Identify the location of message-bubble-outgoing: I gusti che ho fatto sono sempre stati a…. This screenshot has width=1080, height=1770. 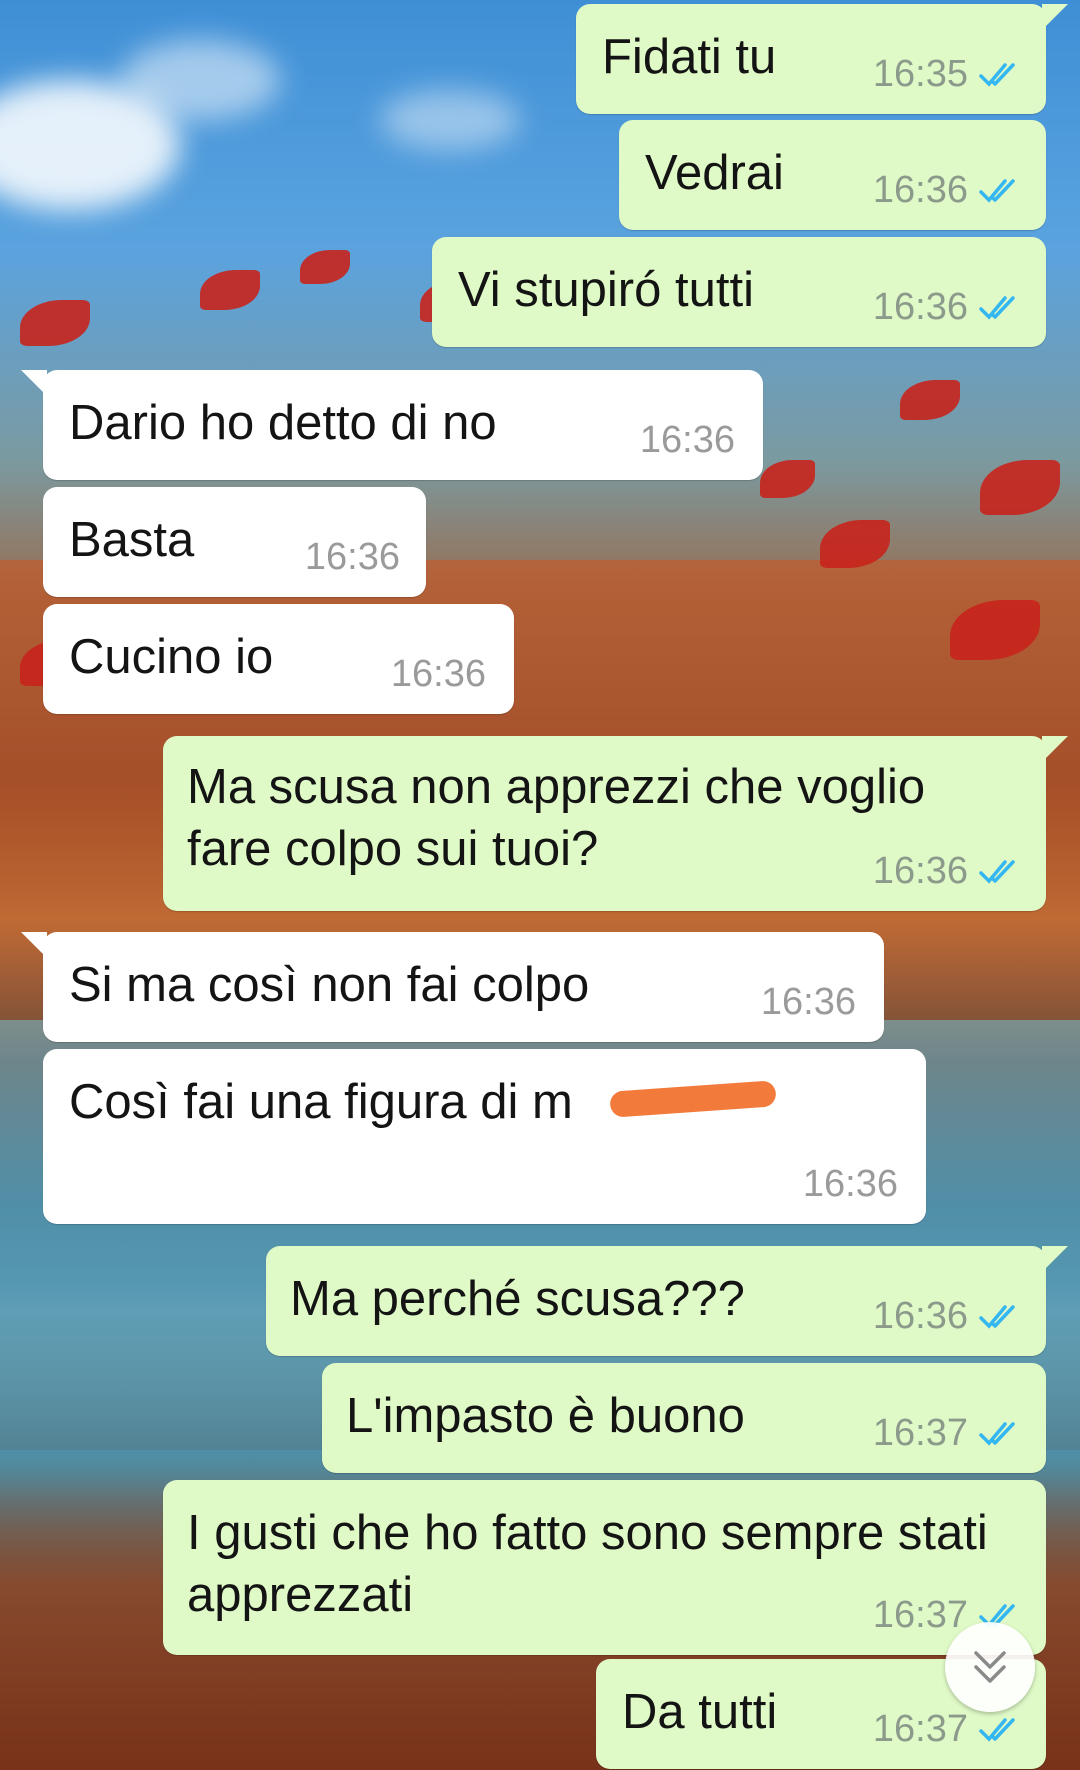
(604, 1567).